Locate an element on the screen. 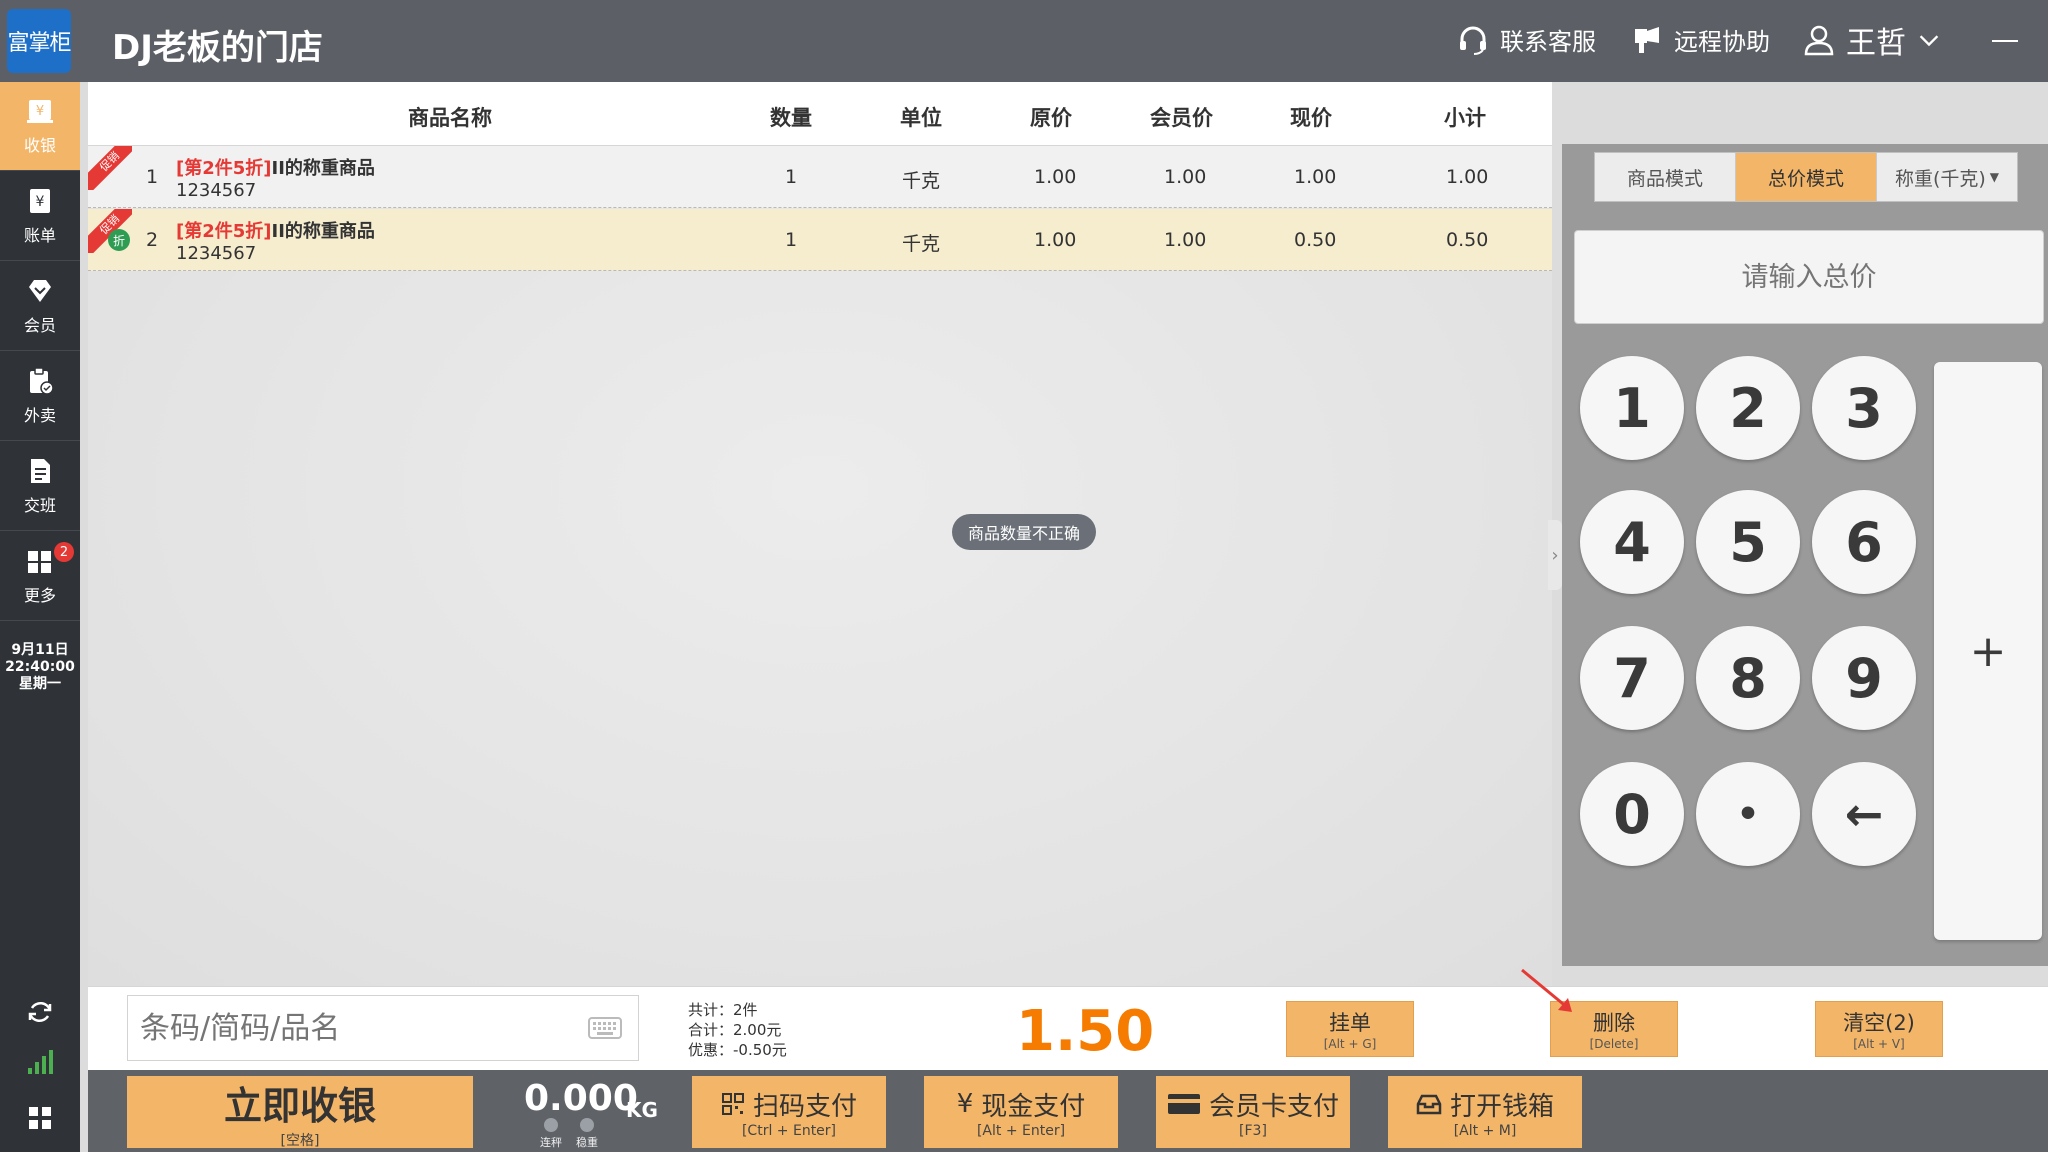 This screenshot has width=2048, height=1152. cashier-icon: ¥ is located at coordinates (40, 111).